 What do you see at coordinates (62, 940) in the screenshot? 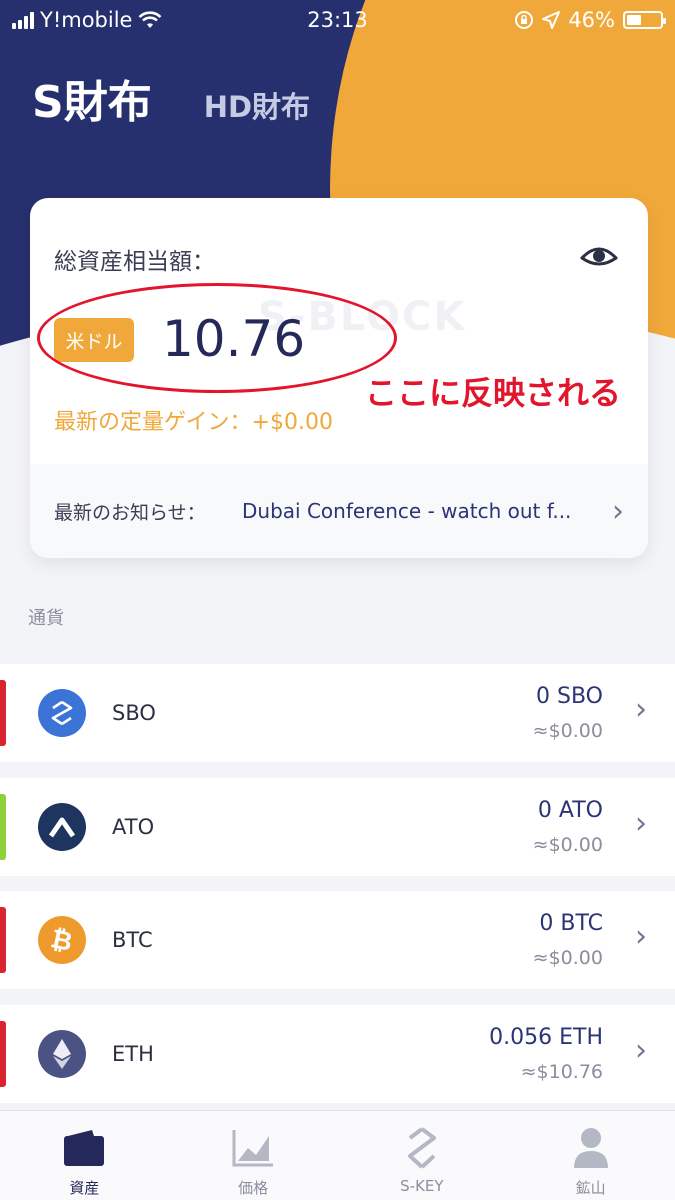
I see `bitcoin-icon: ₿` at bounding box center [62, 940].